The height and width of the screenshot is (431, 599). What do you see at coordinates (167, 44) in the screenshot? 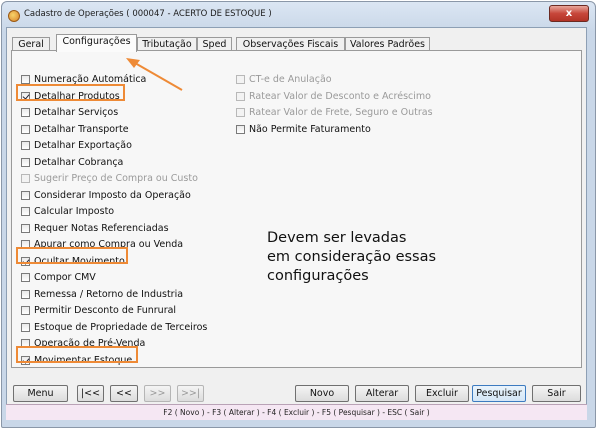
I see `tab-tributacao: Tributação` at bounding box center [167, 44].